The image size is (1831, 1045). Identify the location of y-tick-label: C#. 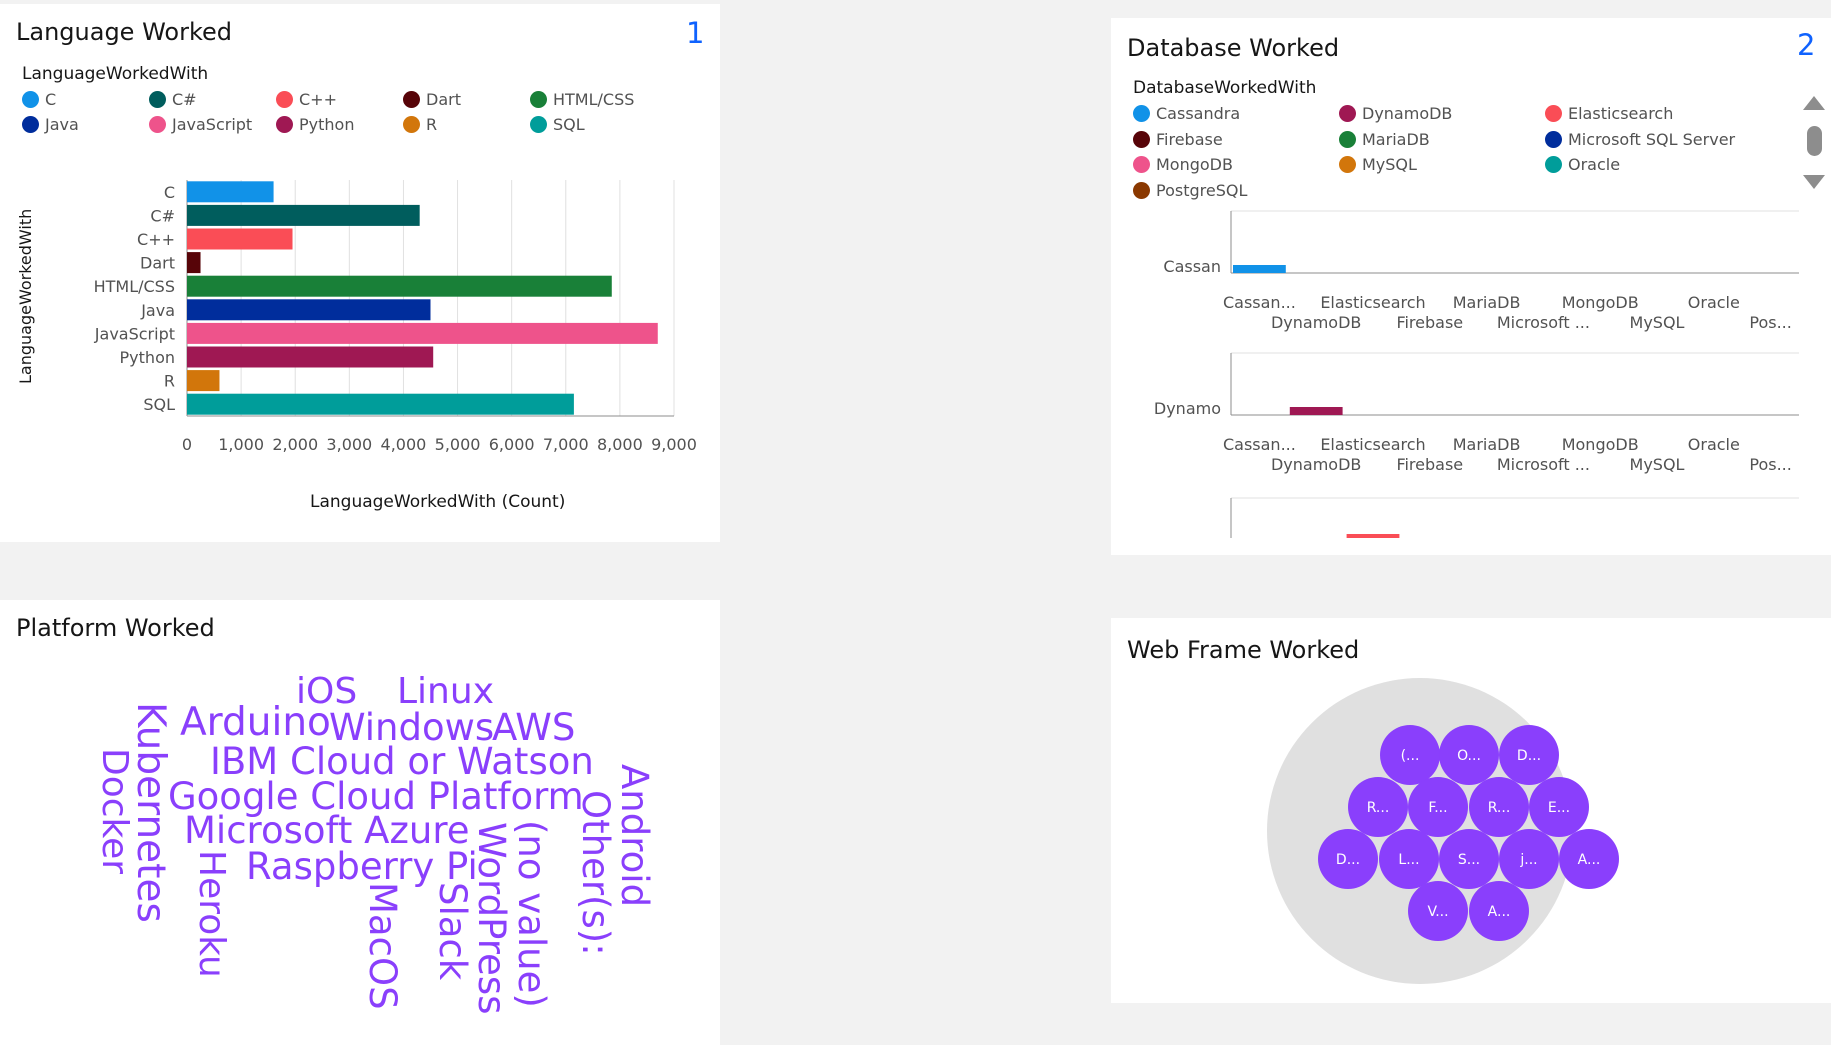
(162, 215).